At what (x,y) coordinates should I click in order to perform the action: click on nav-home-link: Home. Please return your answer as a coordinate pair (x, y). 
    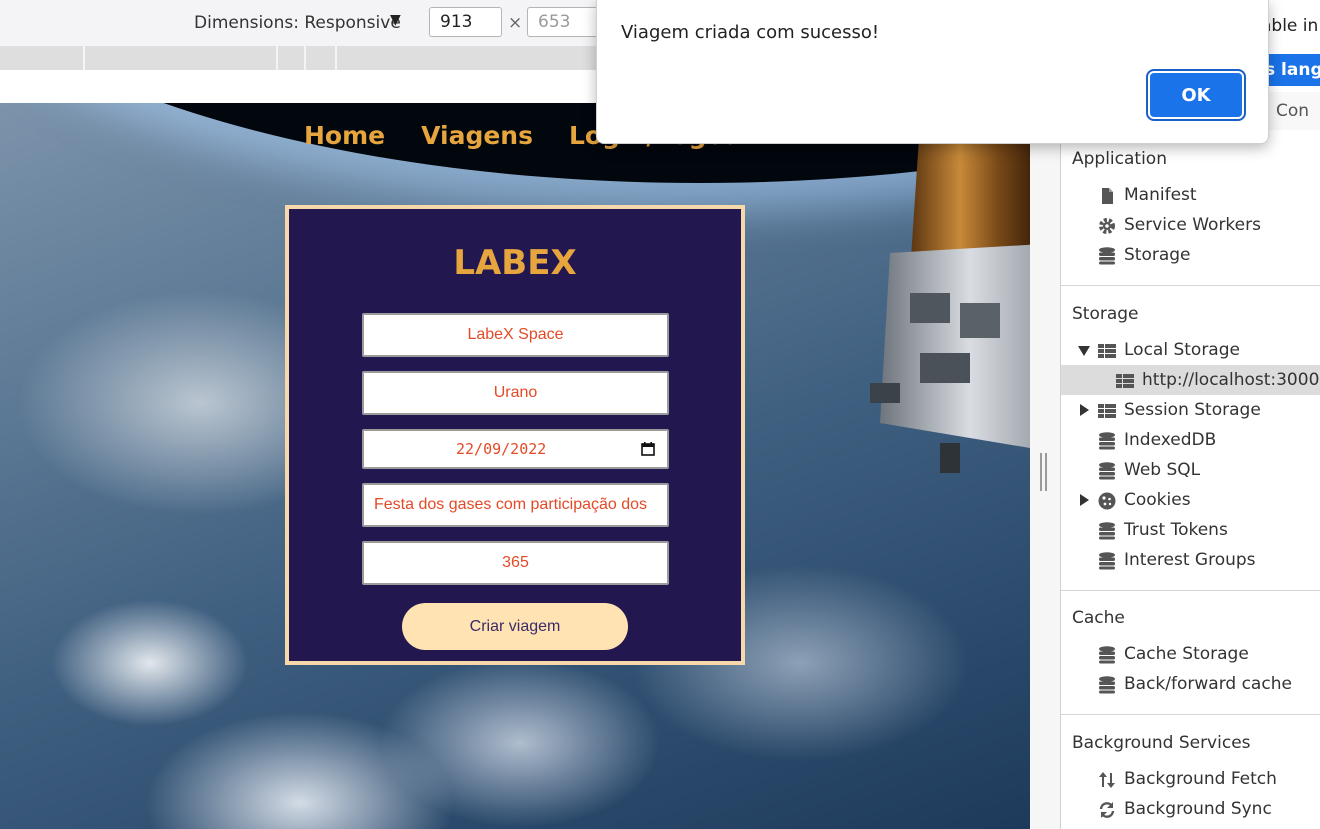
    Looking at the image, I should click on (344, 135).